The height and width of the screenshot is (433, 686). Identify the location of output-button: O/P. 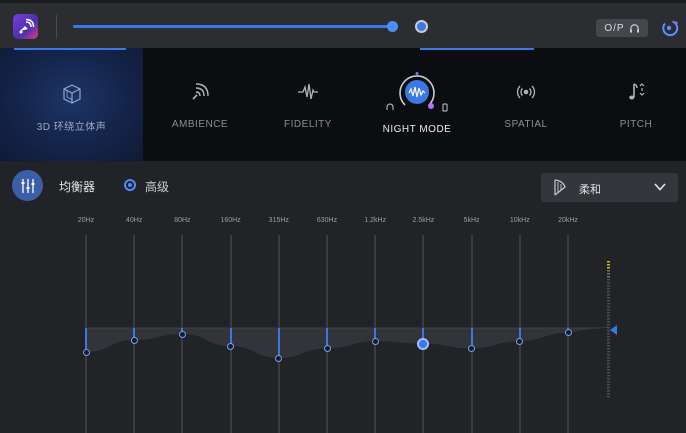
(622, 28).